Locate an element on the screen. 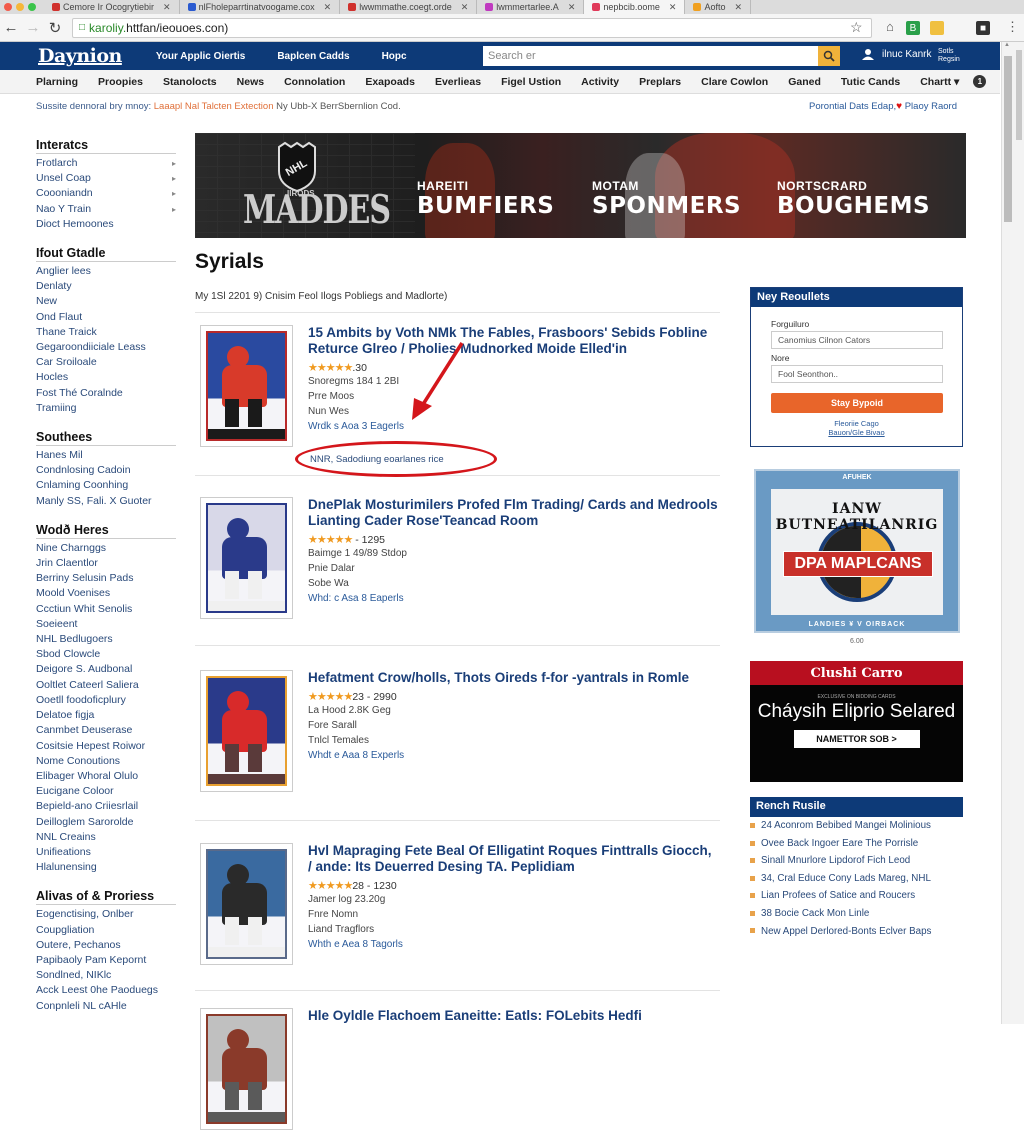  ticker-highlight-link: Laaapl Nal Talcten Extection is located at coordinates (214, 106).